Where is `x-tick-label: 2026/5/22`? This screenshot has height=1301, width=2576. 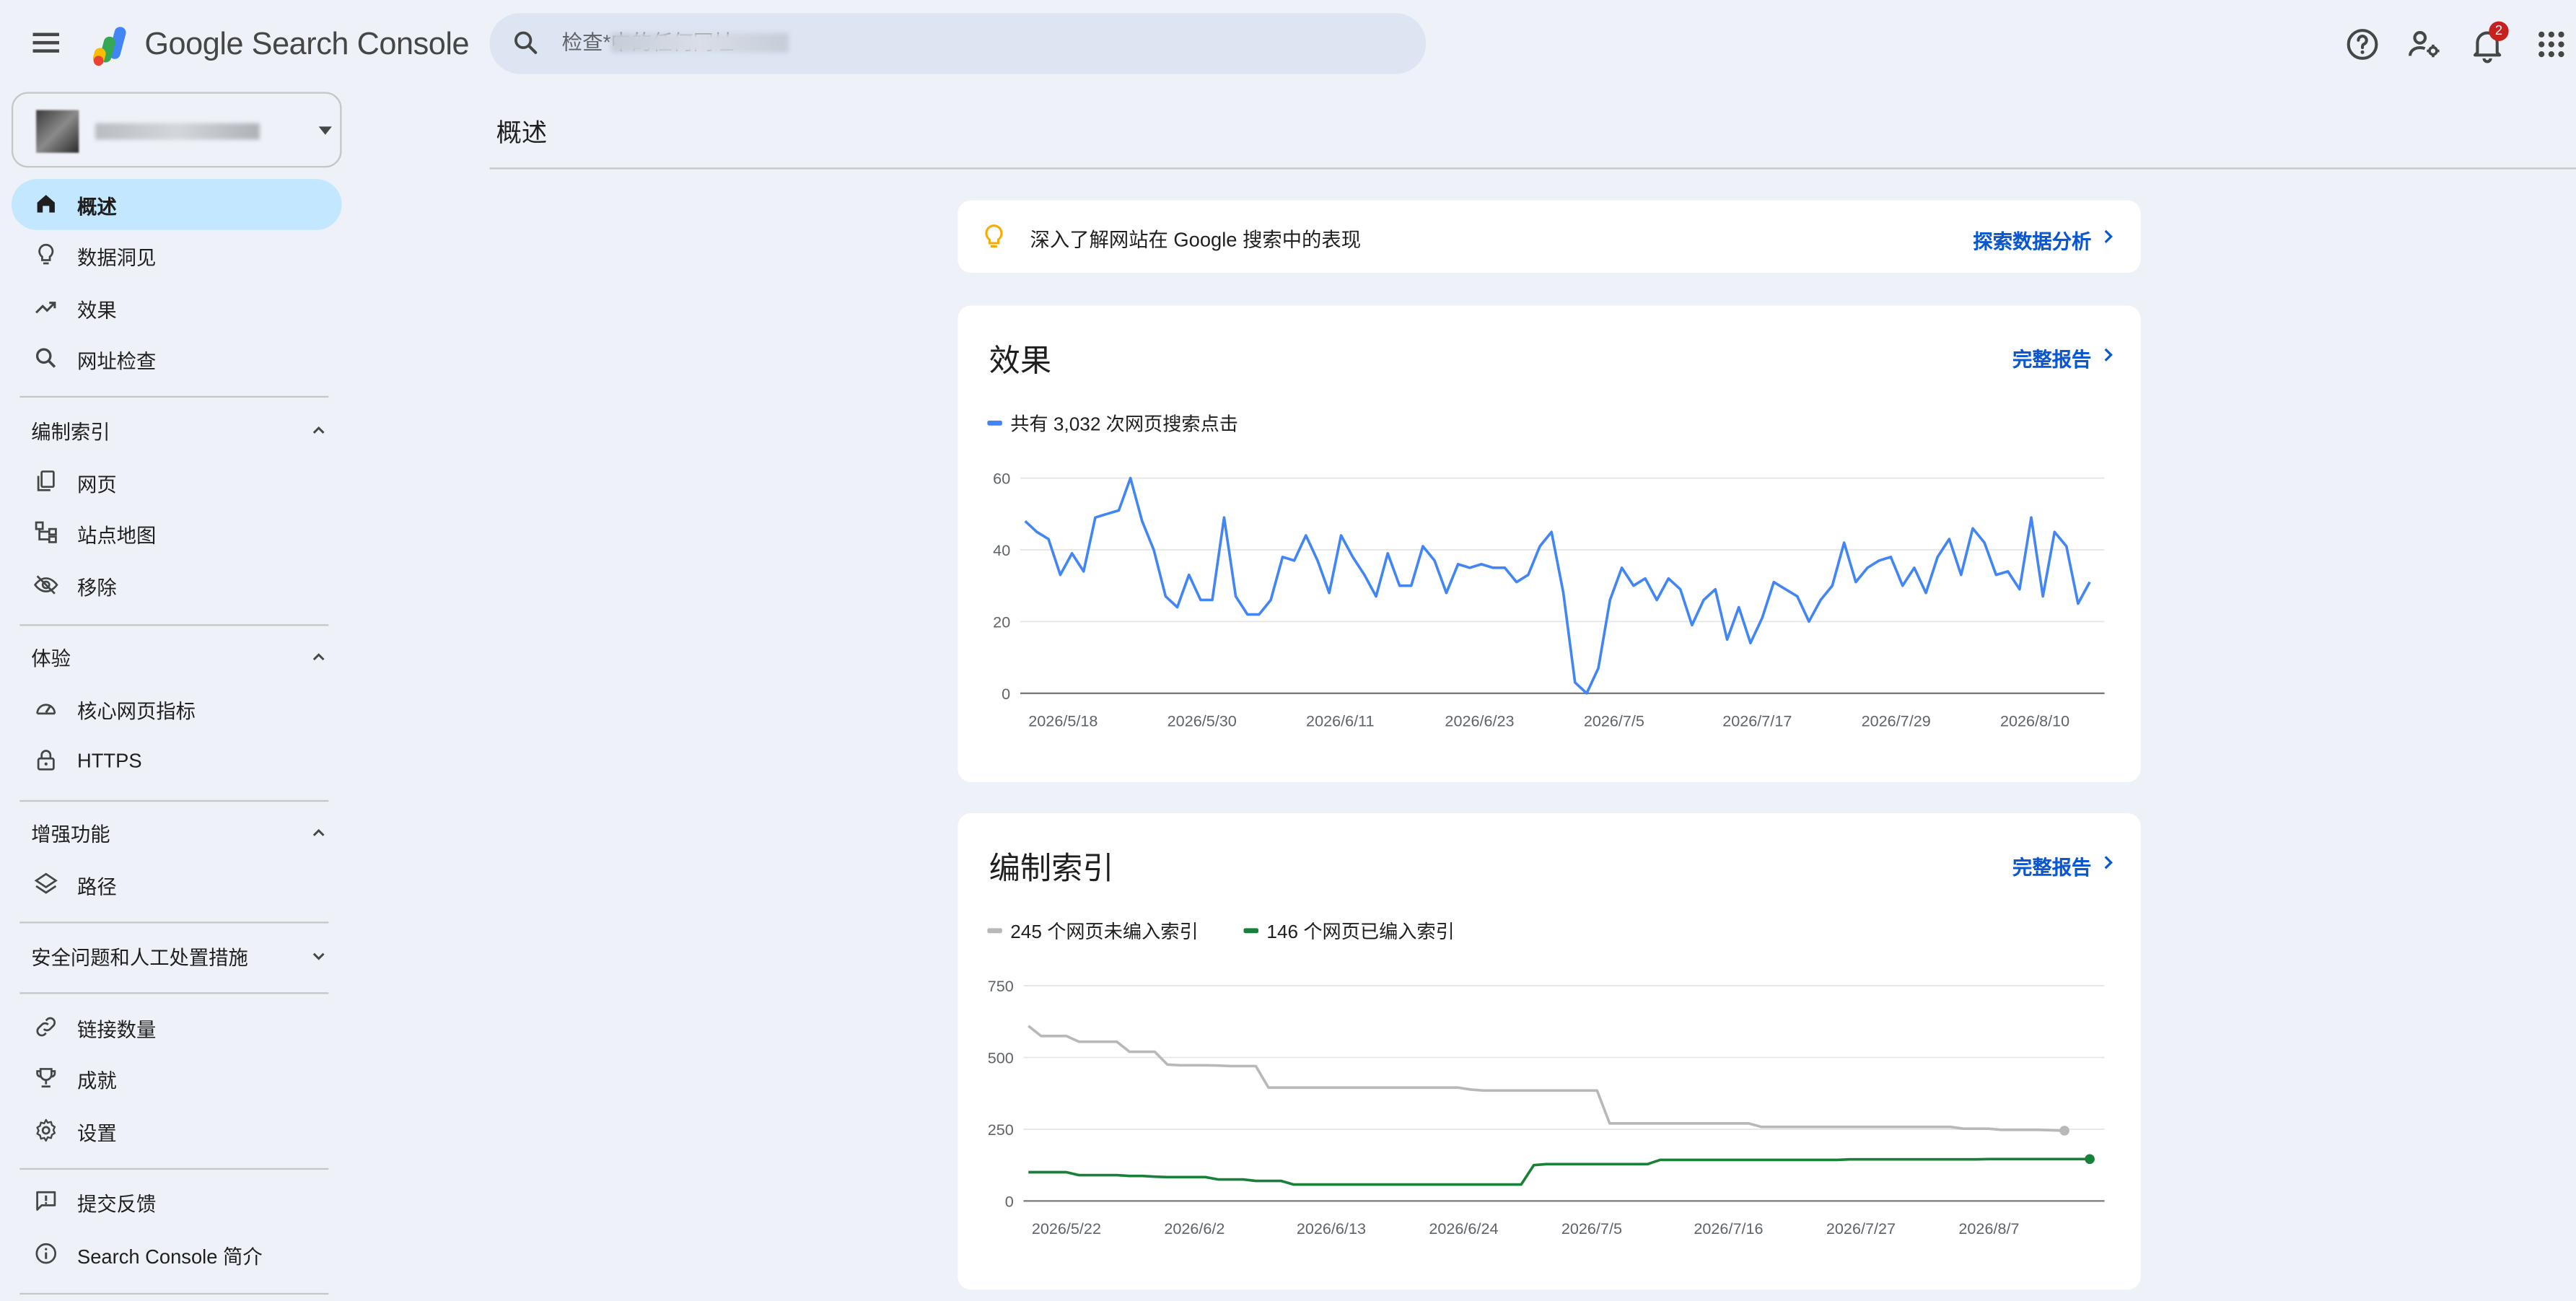 x-tick-label: 2026/5/22 is located at coordinates (1066, 1228).